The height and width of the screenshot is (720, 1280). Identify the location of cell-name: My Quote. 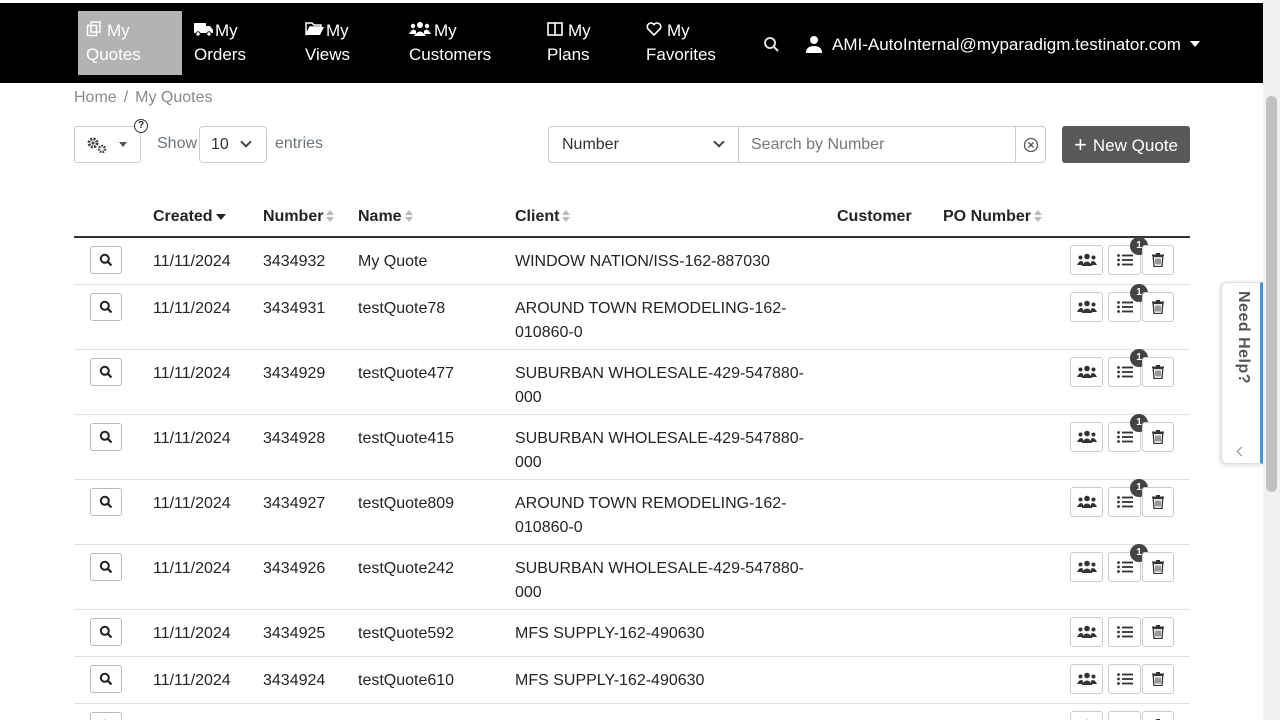
(393, 261).